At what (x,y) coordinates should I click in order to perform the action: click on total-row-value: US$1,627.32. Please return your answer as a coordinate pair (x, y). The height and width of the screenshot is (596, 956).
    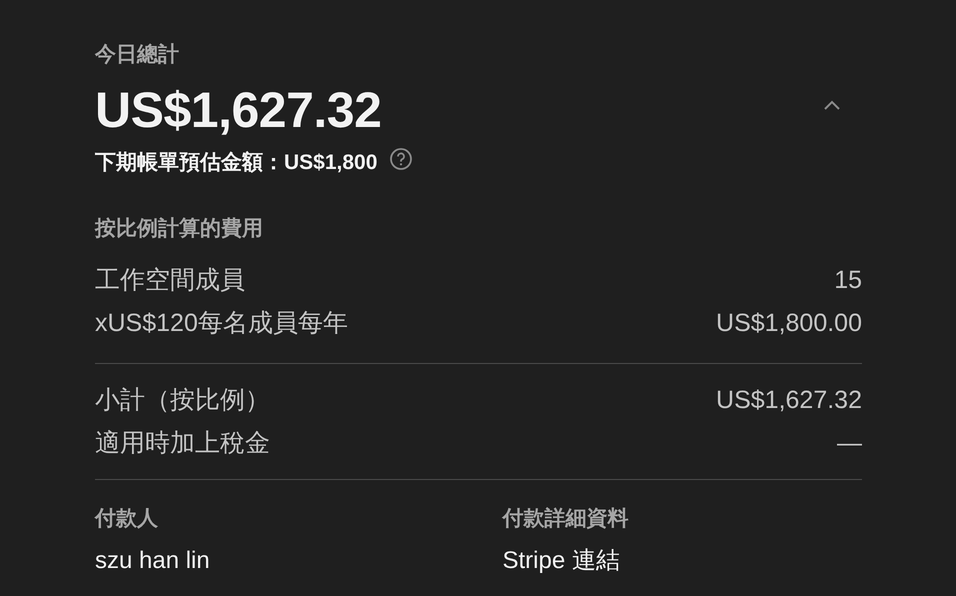
    Looking at the image, I should click on (789, 400).